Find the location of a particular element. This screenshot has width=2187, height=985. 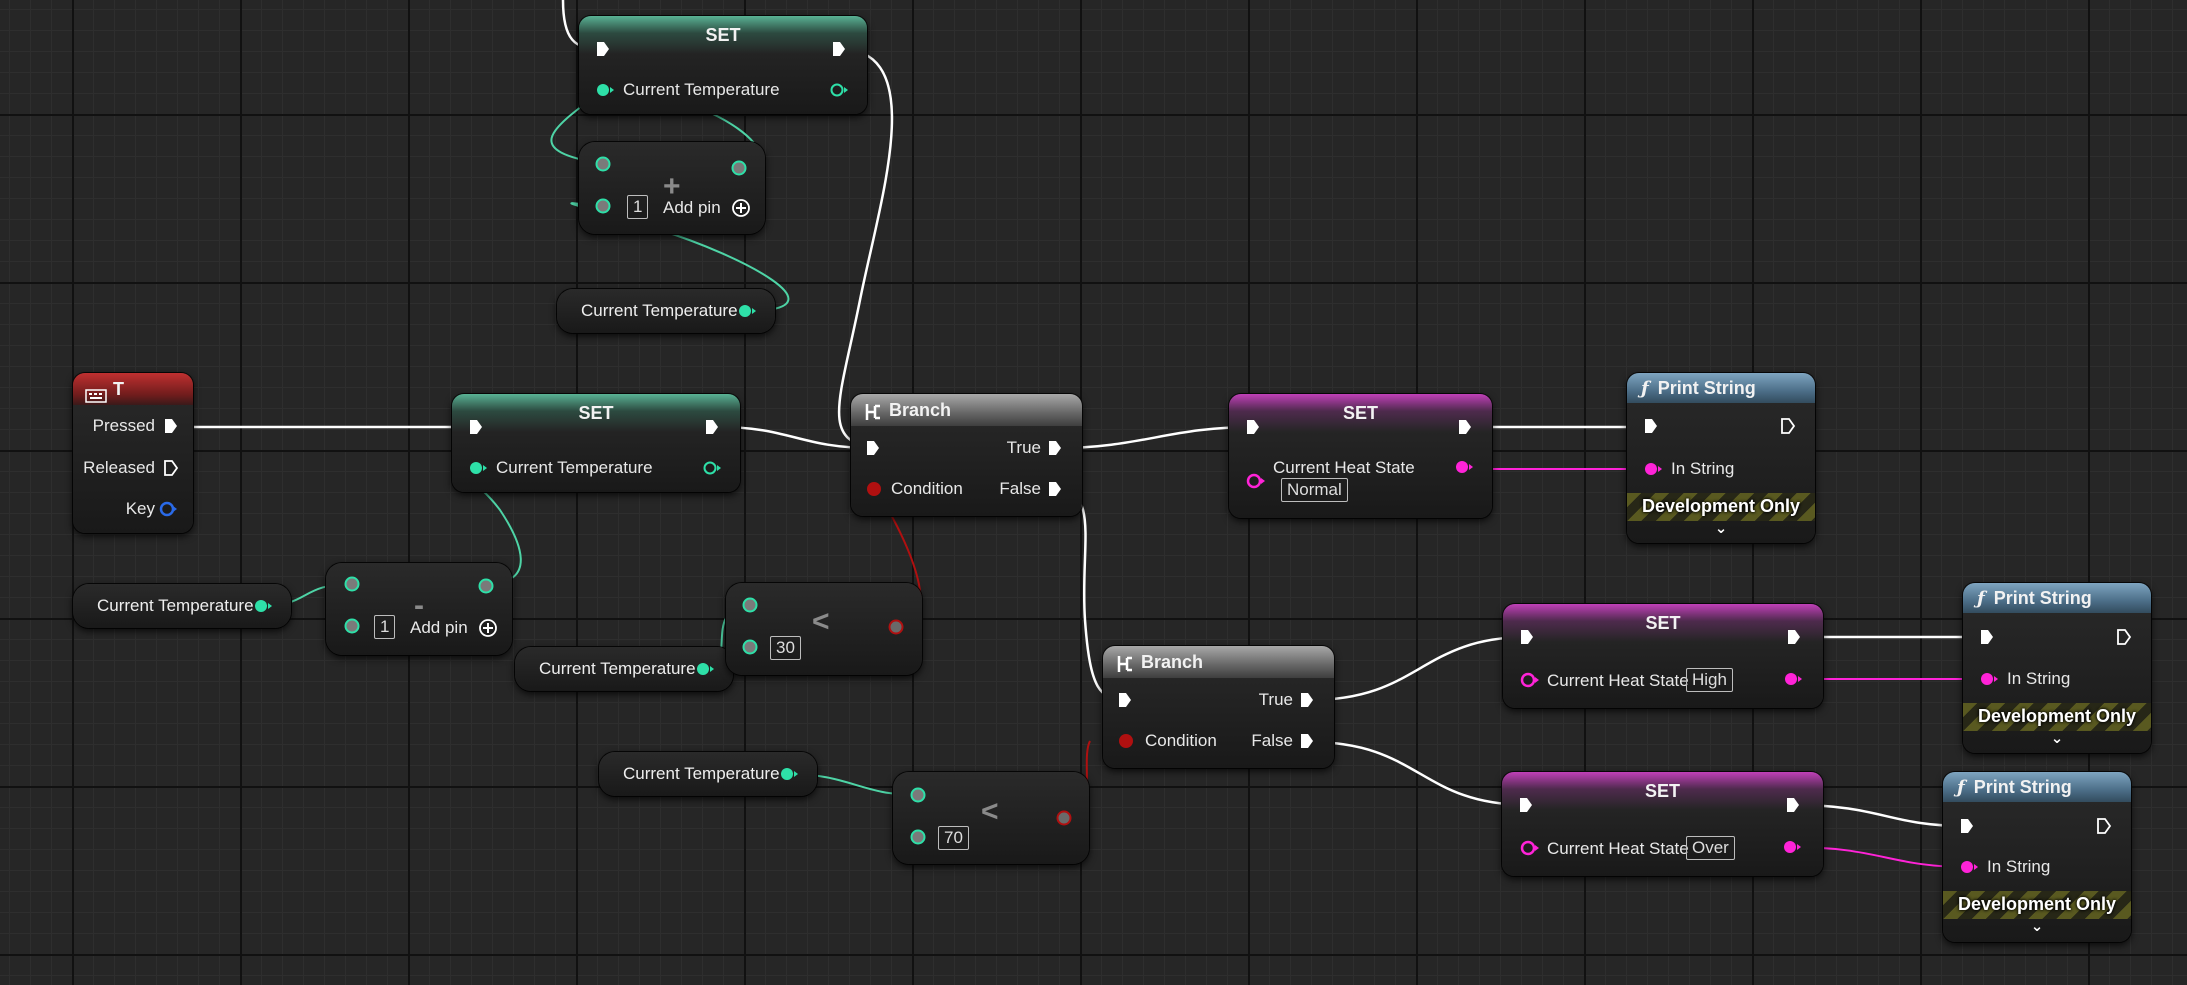

string-value-input: High is located at coordinates (1709, 680).